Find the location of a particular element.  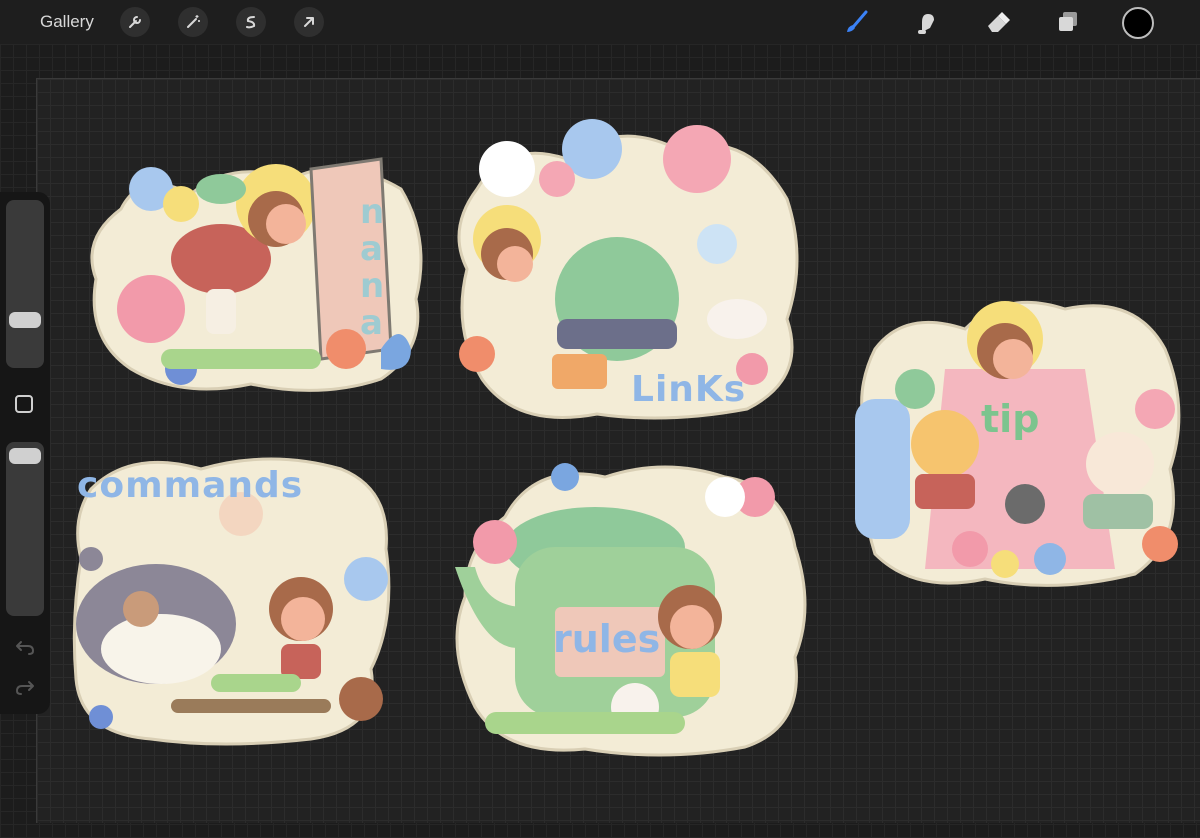

brush-size-slider is located at coordinates (25, 284).